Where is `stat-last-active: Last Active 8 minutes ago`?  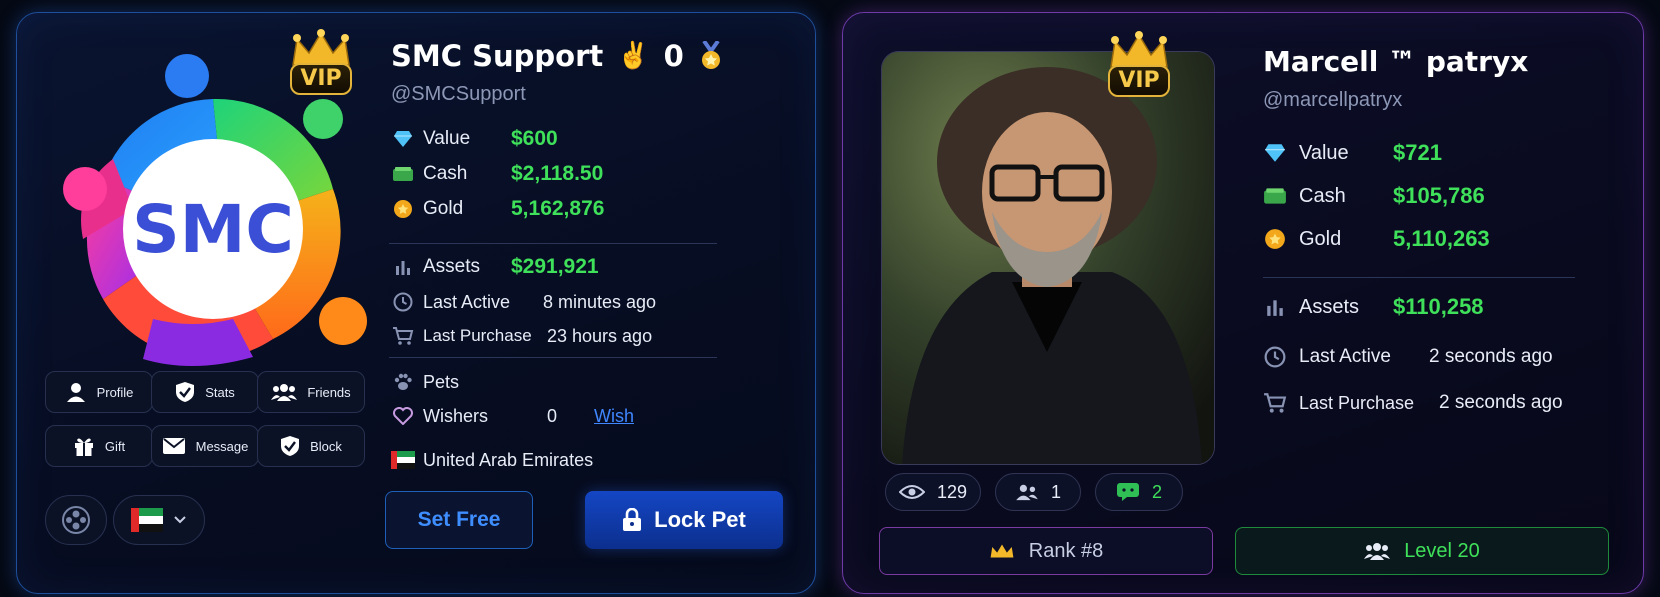 stat-last-active: Last Active 8 minutes ago is located at coordinates (549, 302).